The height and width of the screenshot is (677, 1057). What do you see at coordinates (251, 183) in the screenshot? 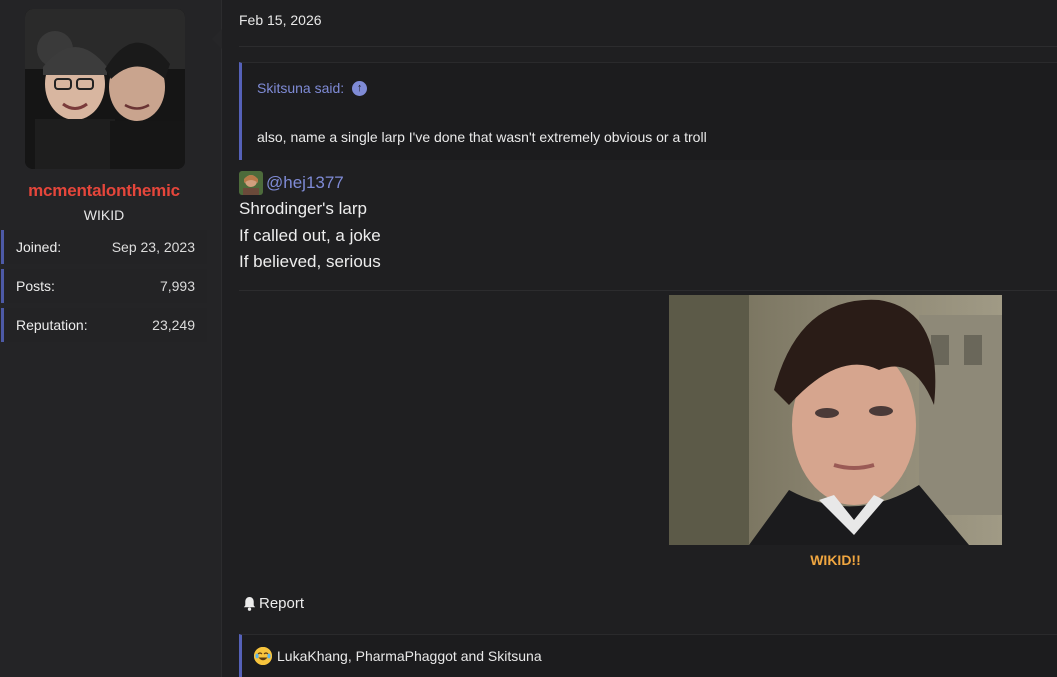
I see `mention-avatar` at bounding box center [251, 183].